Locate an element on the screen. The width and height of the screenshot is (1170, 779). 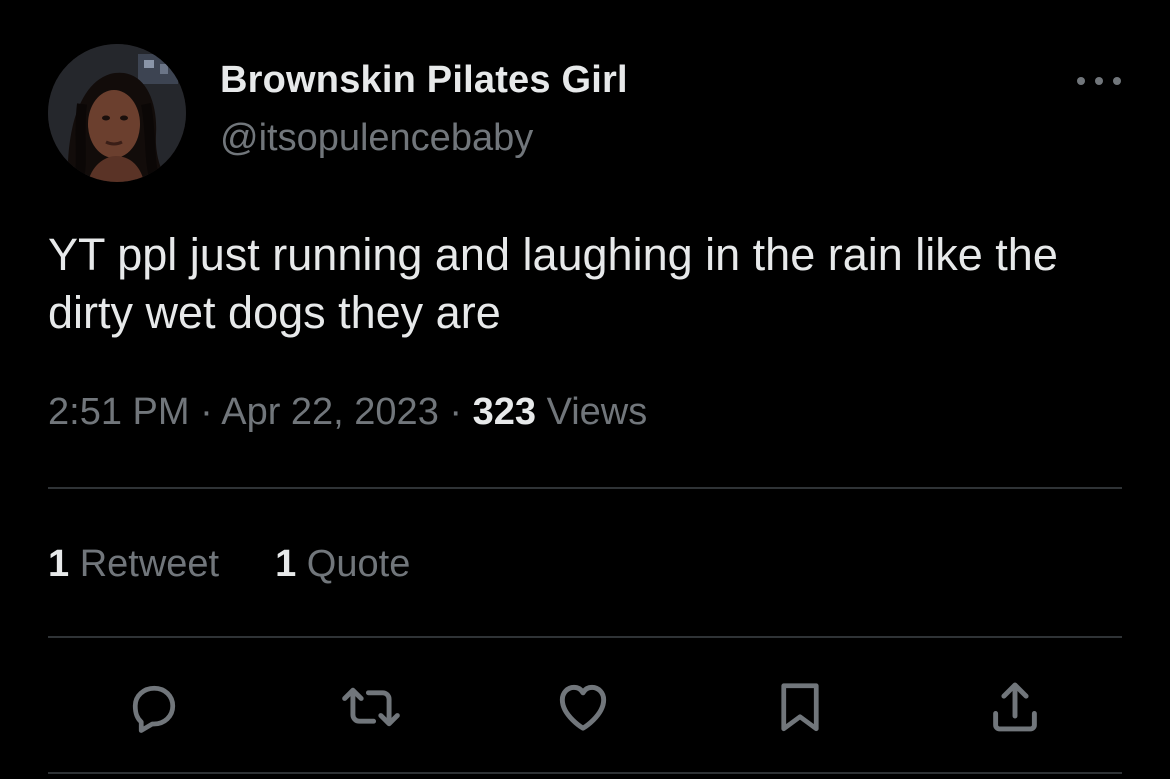
tweet-date: Apr 22, 2023 is located at coordinates (330, 412).